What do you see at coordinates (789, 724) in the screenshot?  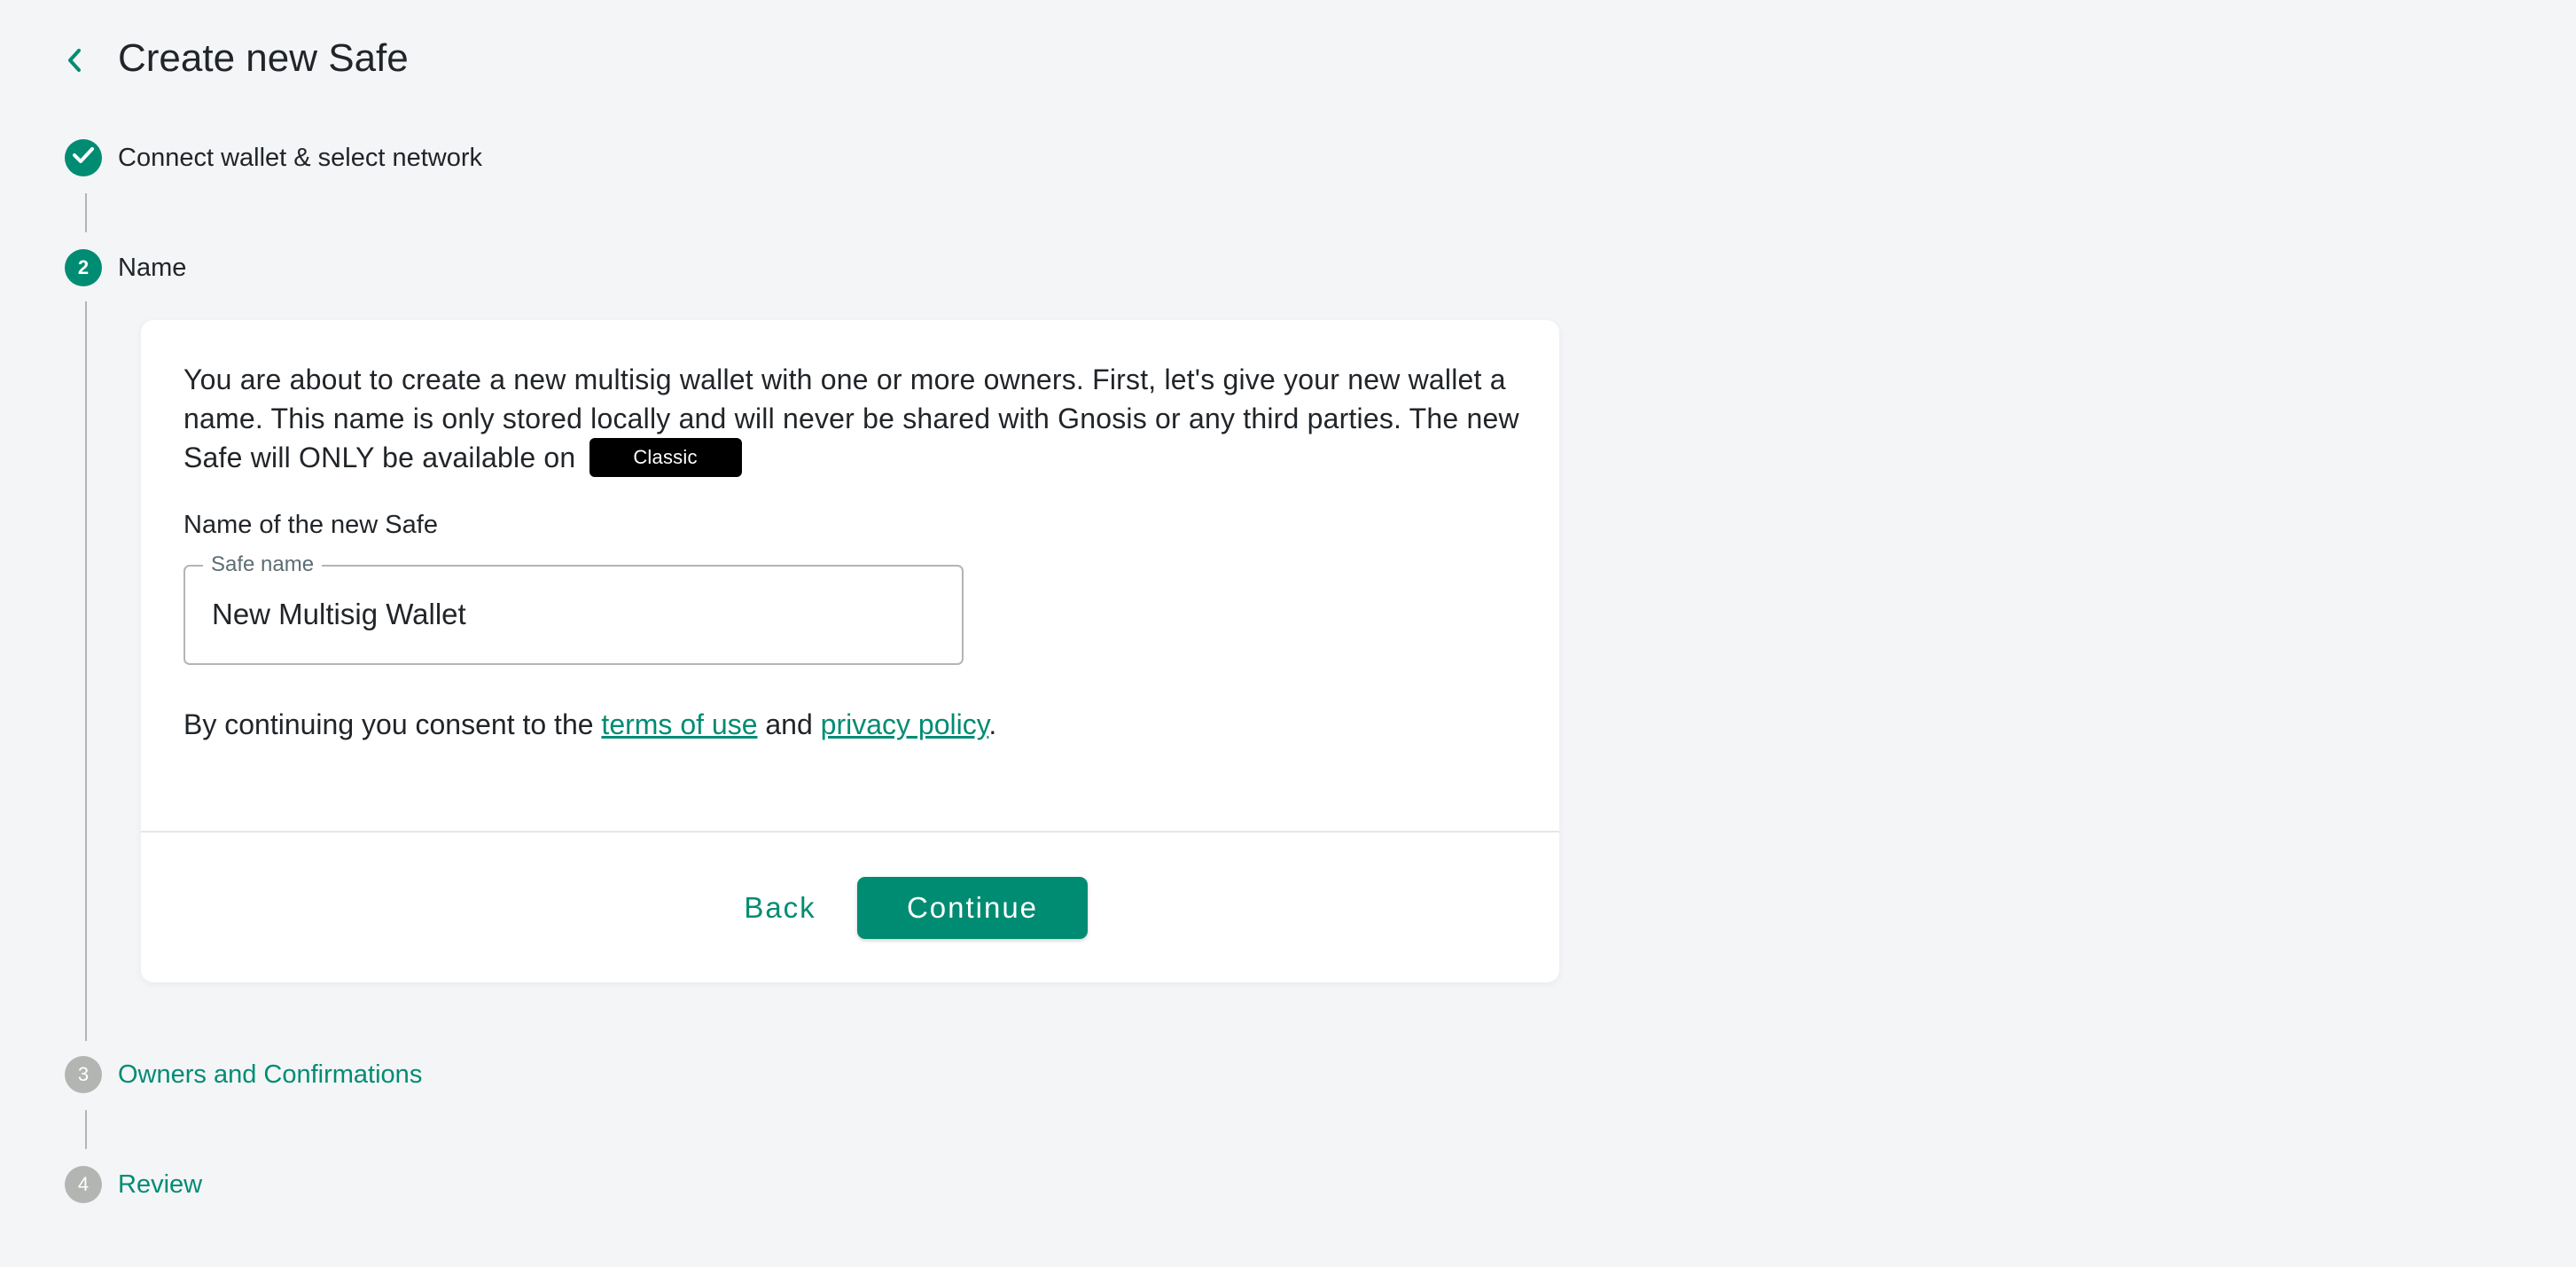 I see `consent-middle: and` at bounding box center [789, 724].